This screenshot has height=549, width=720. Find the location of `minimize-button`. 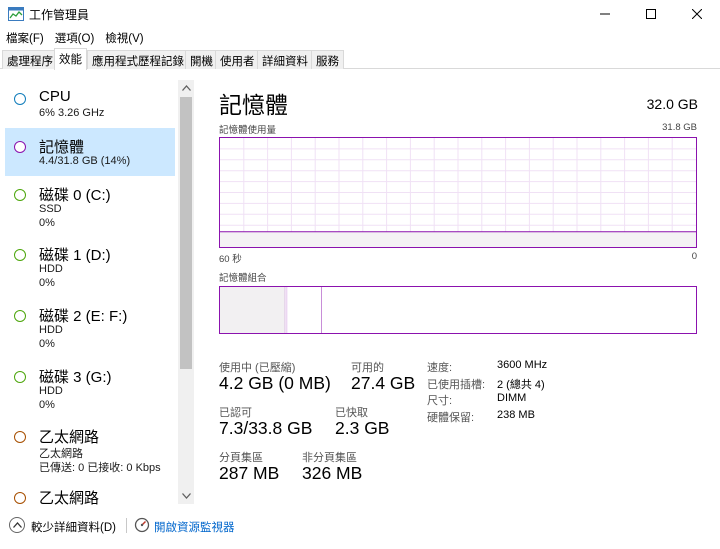

minimize-button is located at coordinates (605, 14).